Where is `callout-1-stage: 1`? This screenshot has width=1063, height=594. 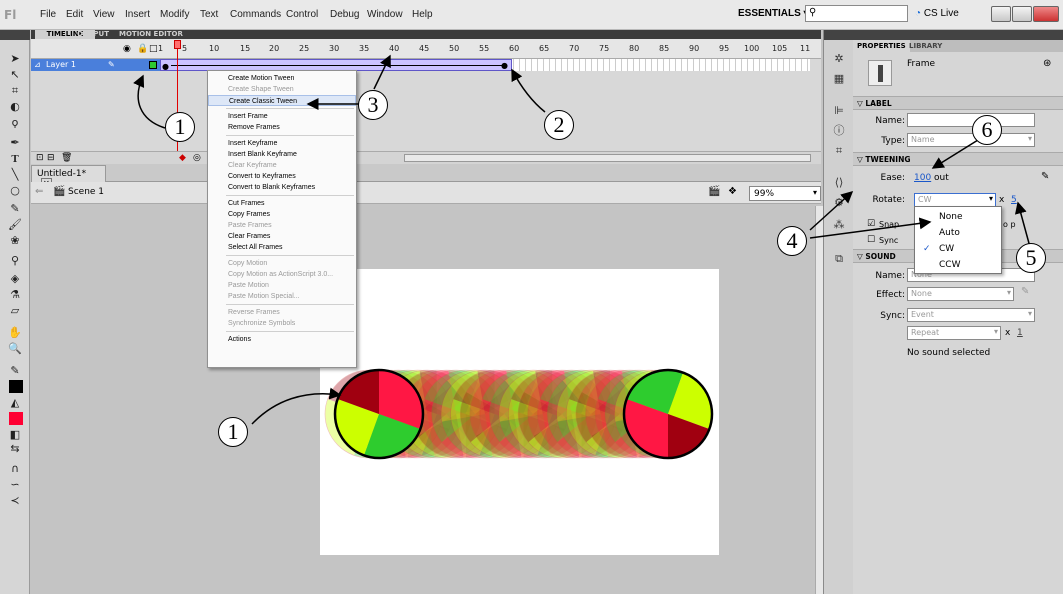
callout-1-stage: 1 is located at coordinates (233, 432).